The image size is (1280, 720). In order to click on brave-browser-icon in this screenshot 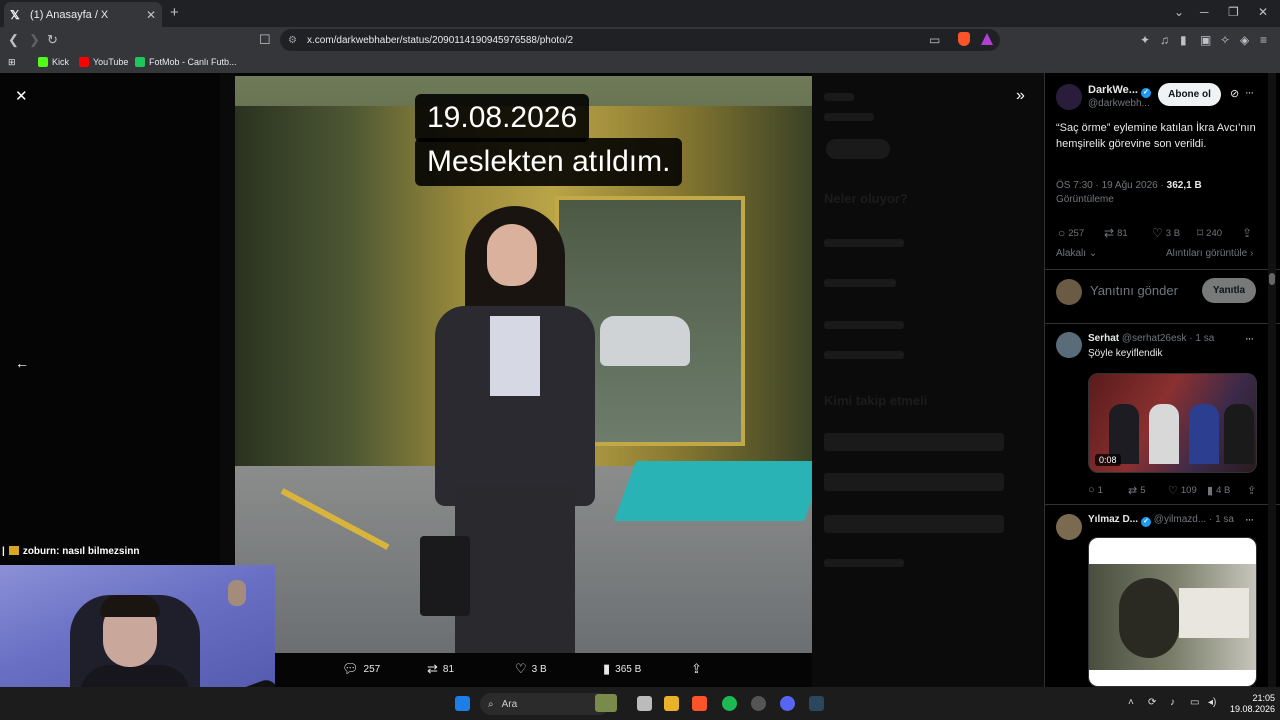, I will do `click(699, 703)`.